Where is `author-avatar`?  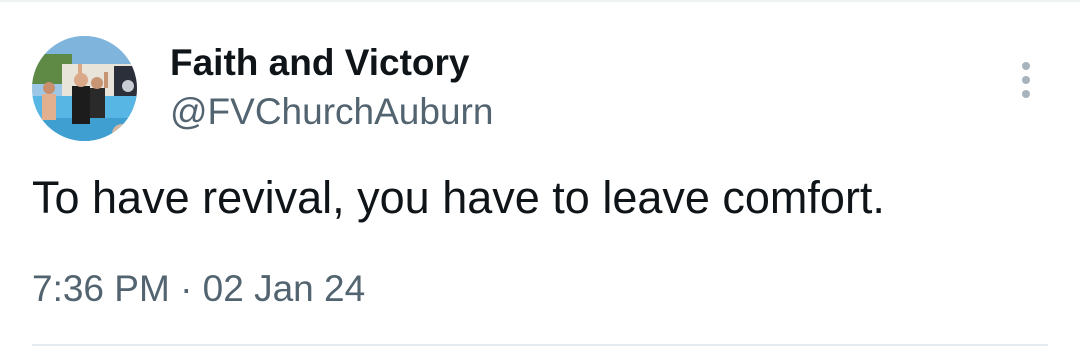
author-avatar is located at coordinates (84, 88).